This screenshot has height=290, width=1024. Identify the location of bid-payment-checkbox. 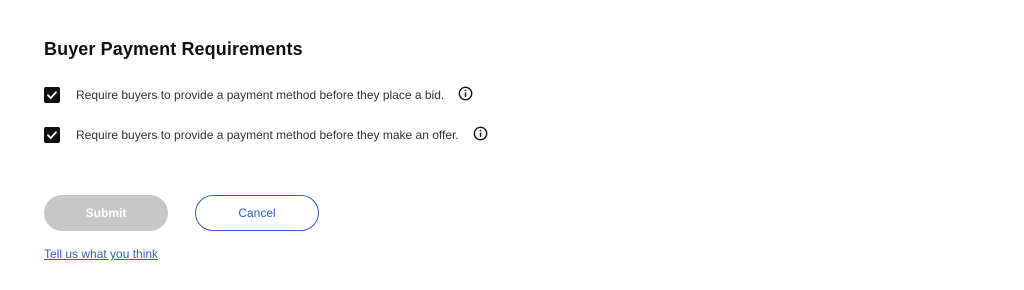
(52, 95).